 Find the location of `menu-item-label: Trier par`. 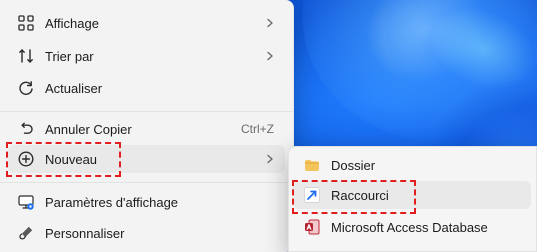

menu-item-label: Trier par is located at coordinates (69, 56).